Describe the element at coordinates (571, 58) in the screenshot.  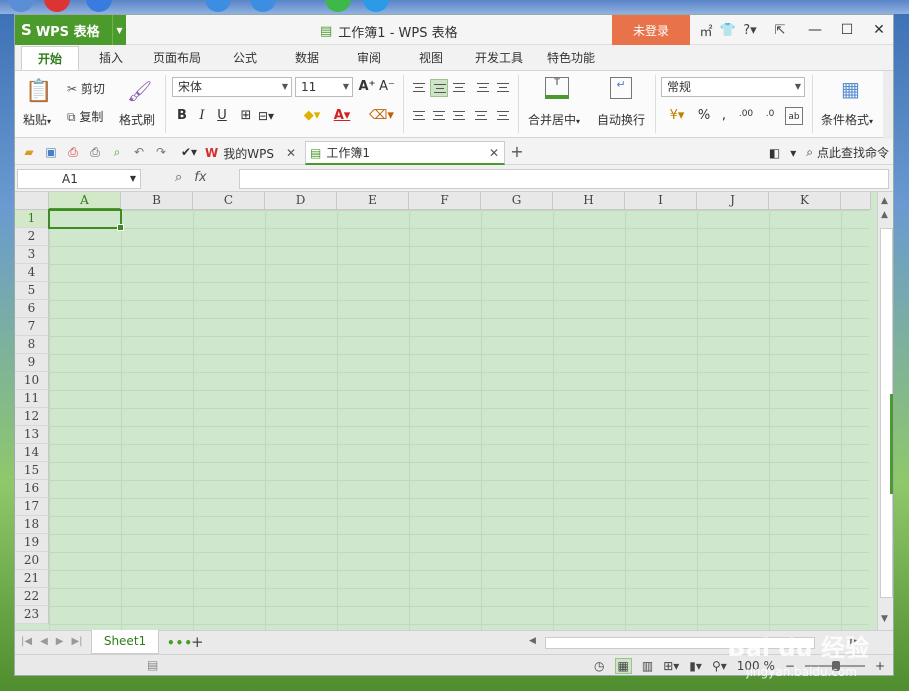
I see `tab-features: 特色功能` at that location.